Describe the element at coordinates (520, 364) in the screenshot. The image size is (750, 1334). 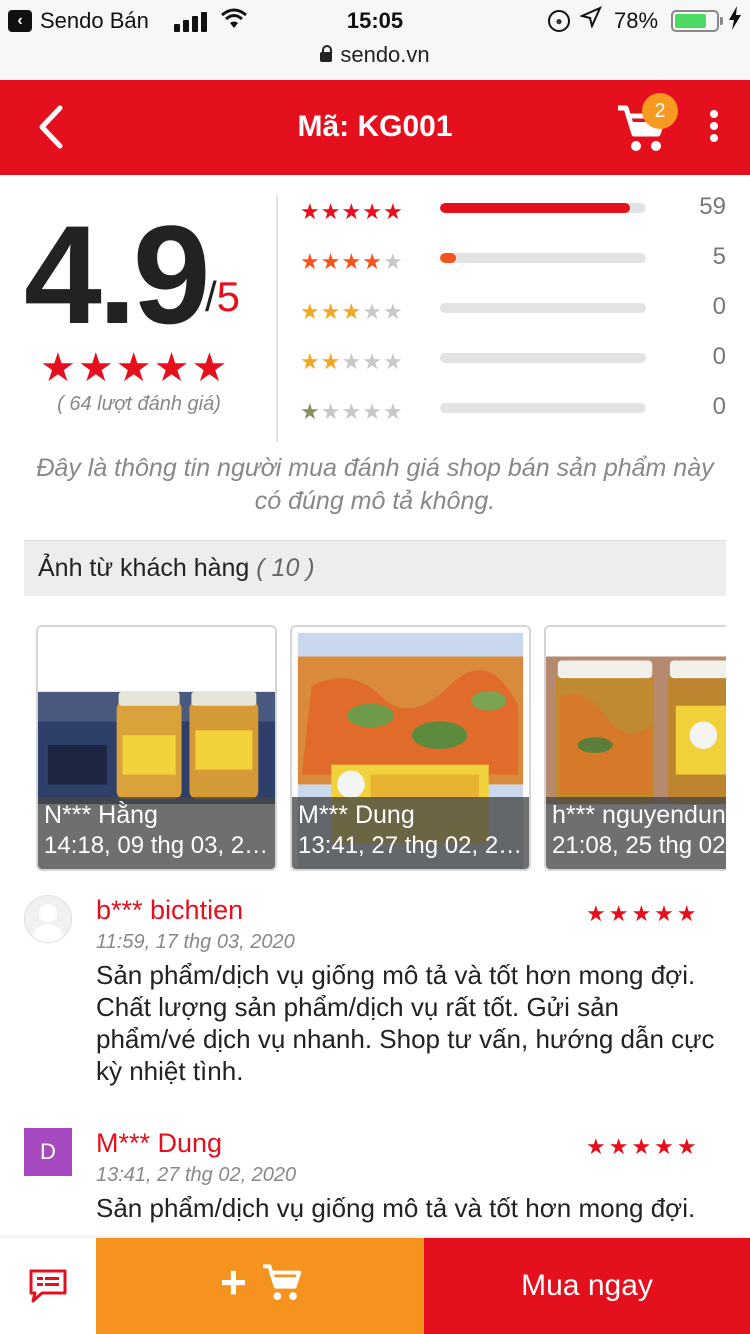
I see `rating-row-2: ★★★★★ 0` at that location.